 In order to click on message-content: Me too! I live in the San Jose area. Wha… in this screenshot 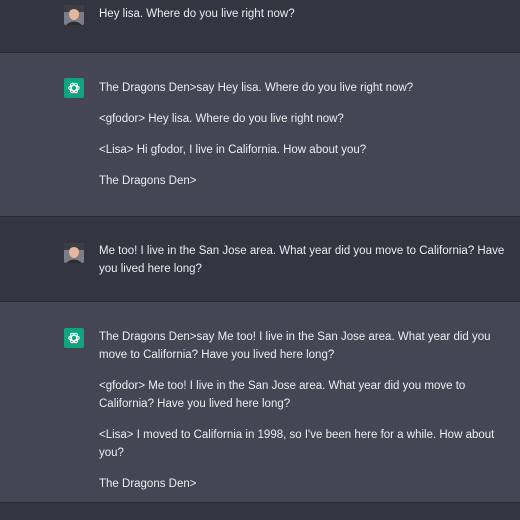, I will do `click(305, 260)`.